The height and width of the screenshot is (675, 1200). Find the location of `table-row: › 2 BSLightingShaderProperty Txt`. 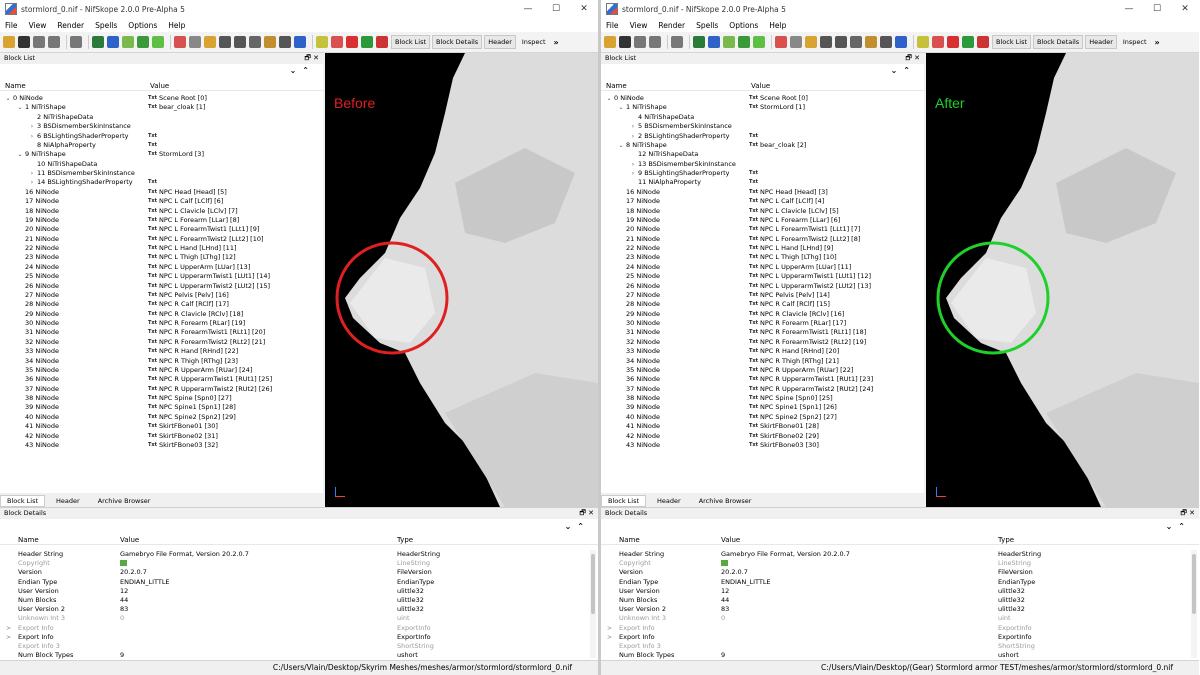

table-row: › 2 BSLightingShaderProperty Txt is located at coordinates (762, 136).